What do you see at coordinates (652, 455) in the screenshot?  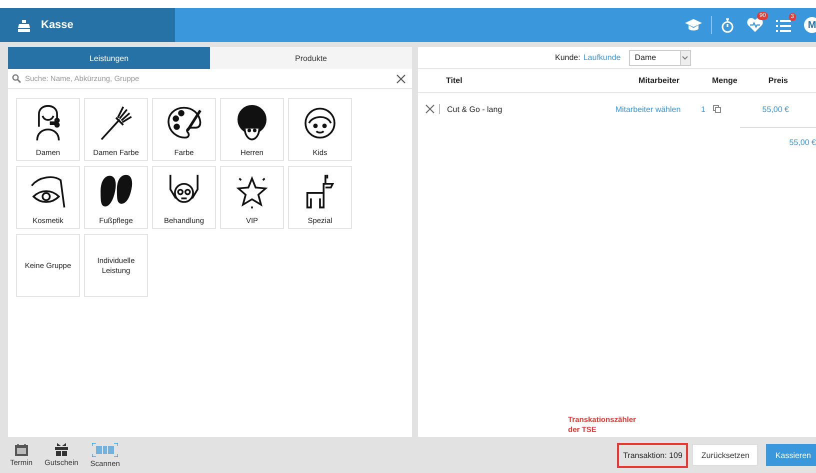 I see `transaction-counter: Transaktion: 109` at bounding box center [652, 455].